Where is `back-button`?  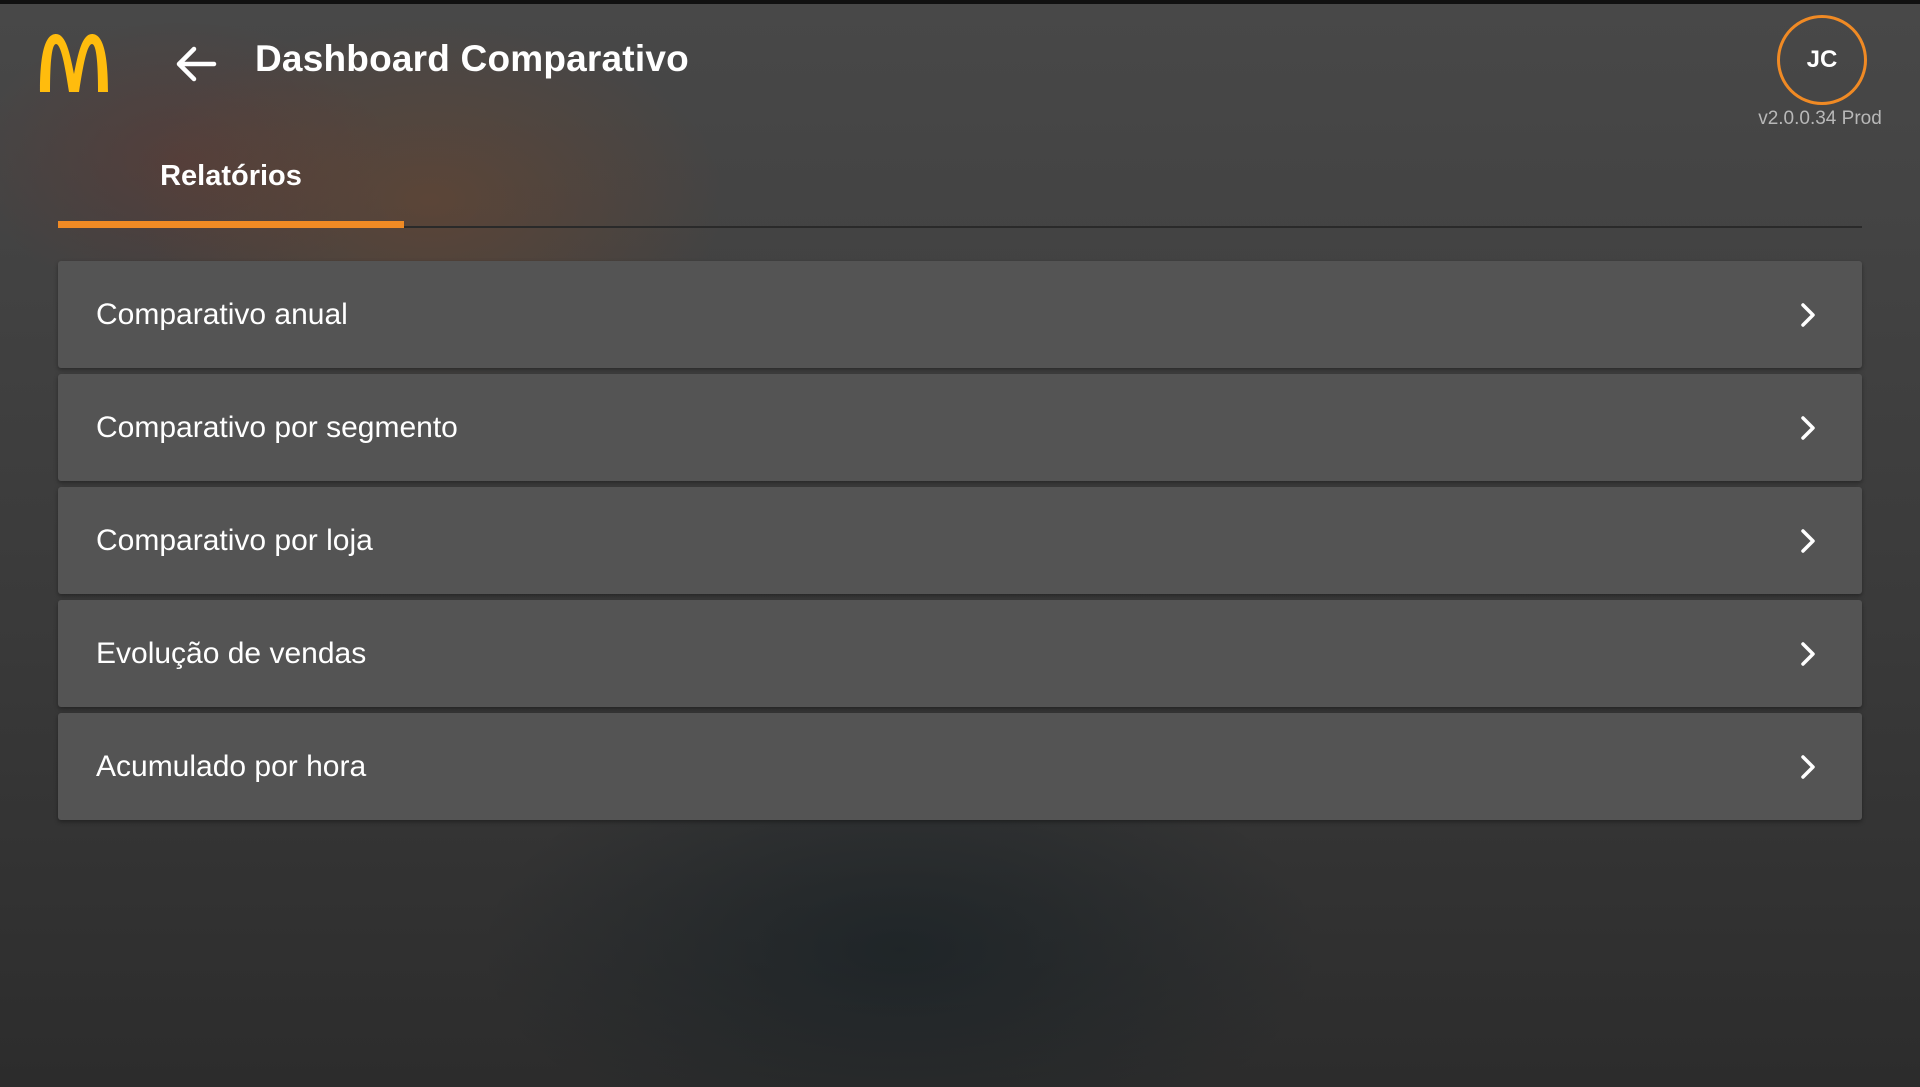
back-button is located at coordinates (196, 64).